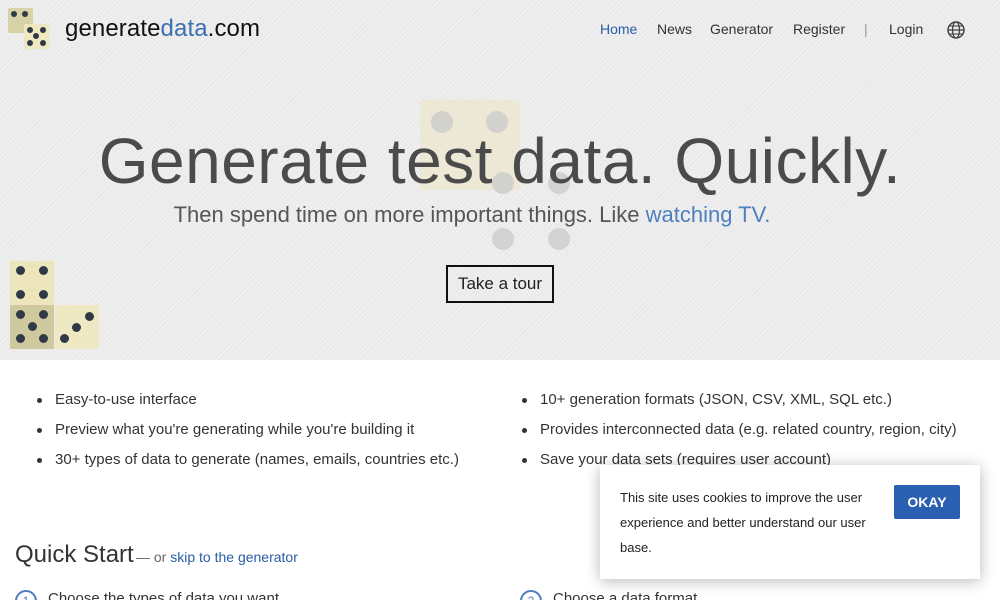 The image size is (1000, 600). I want to click on dice-logo-icon, so click(30, 30).